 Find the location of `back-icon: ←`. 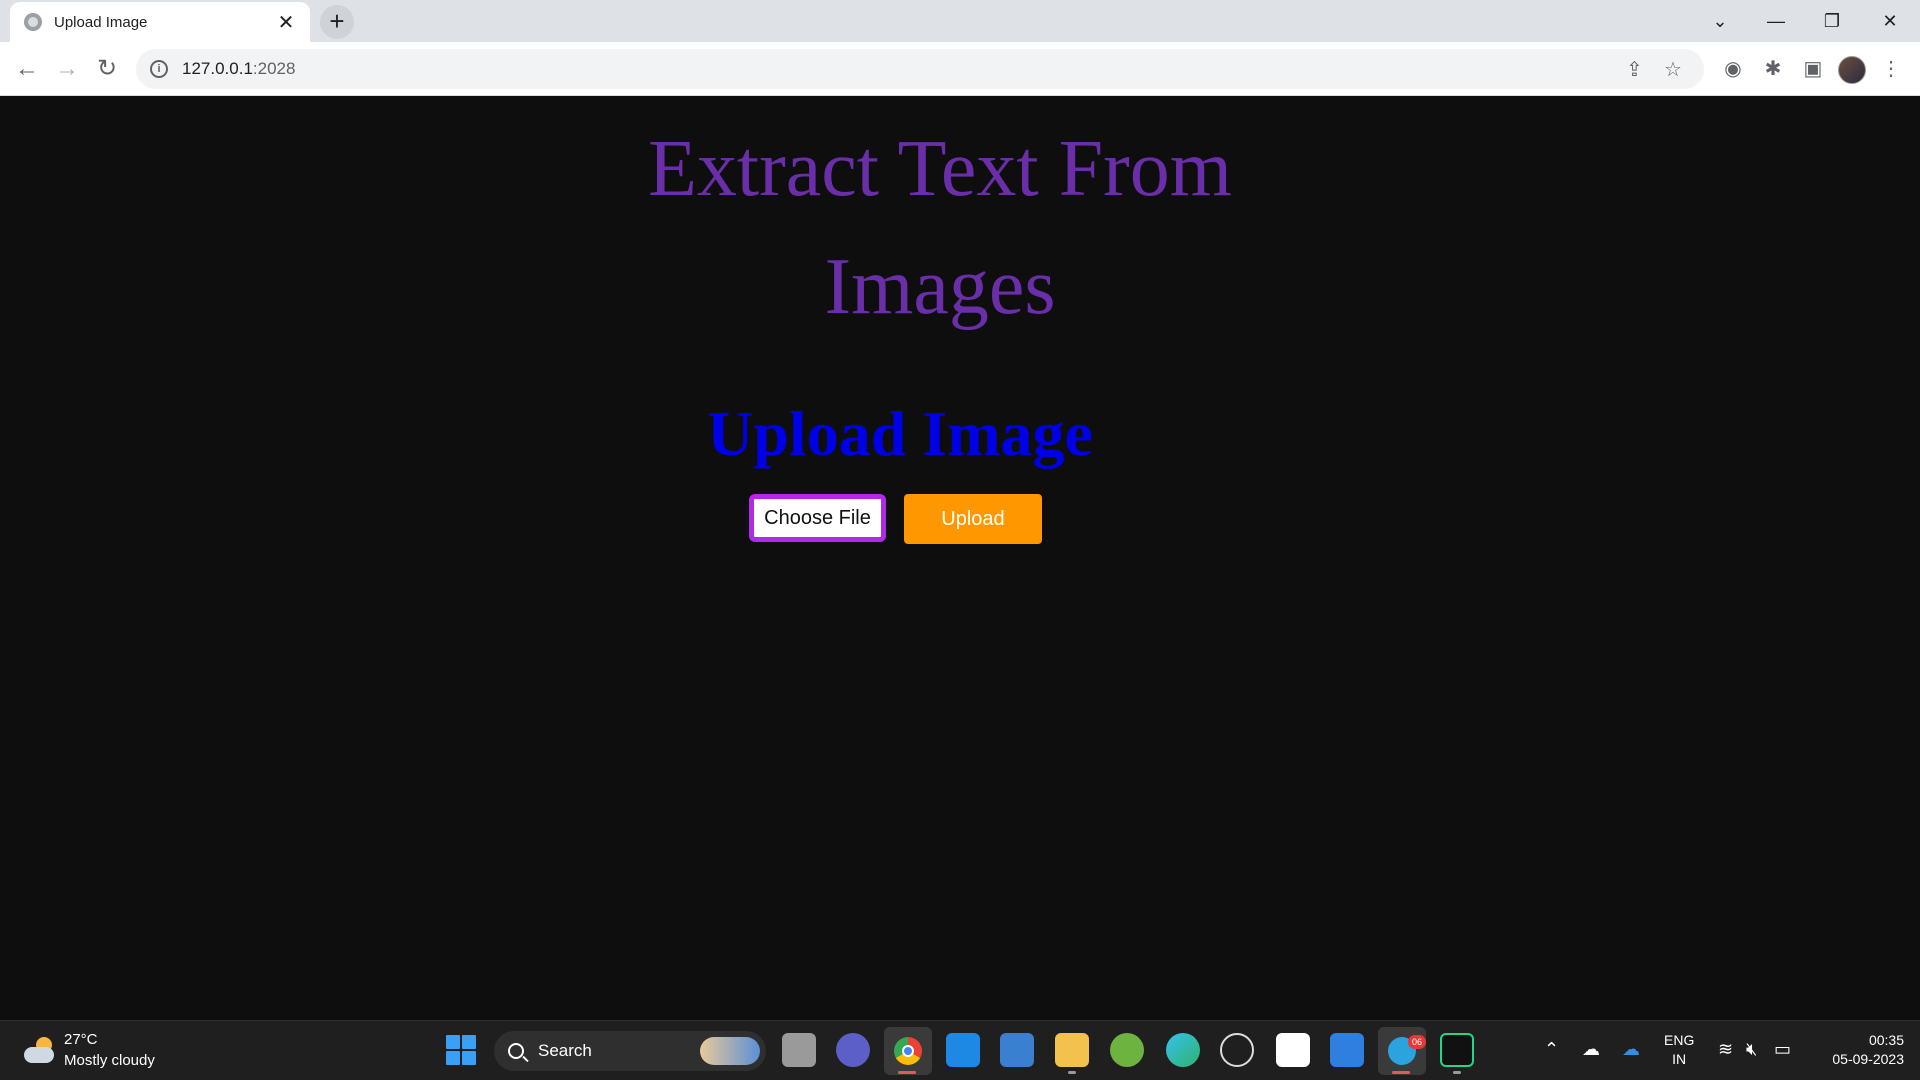

back-icon: ← is located at coordinates (27, 69).